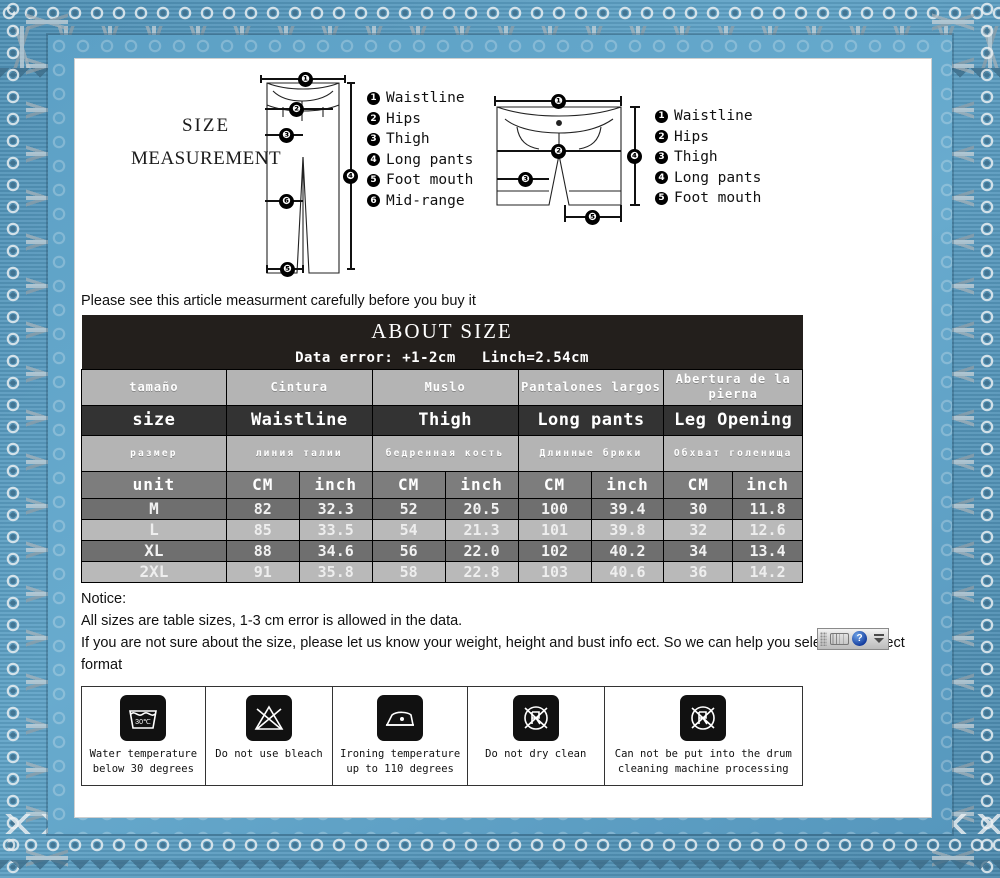 This screenshot has height=878, width=1000. I want to click on unit-thigh-inch: inch, so click(481, 484).